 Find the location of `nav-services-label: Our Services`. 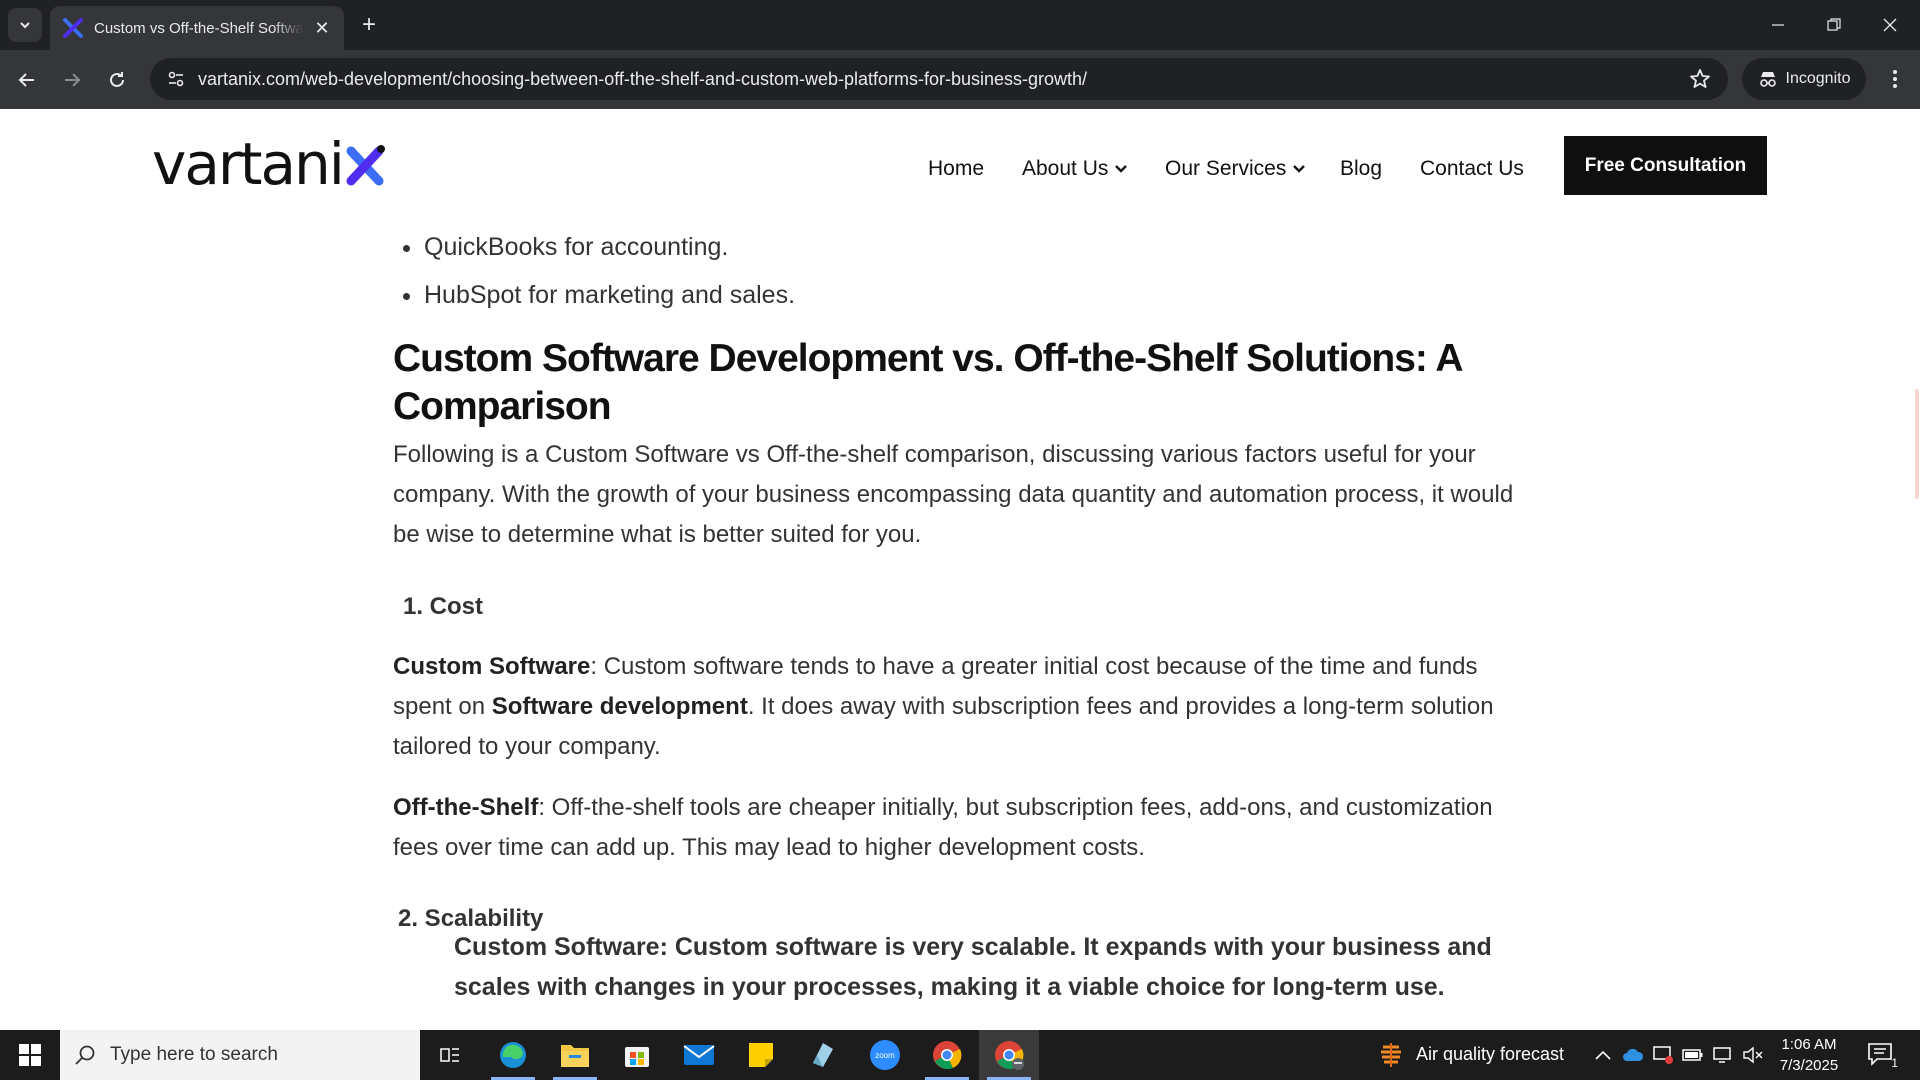

nav-services-label: Our Services is located at coordinates (1226, 168).